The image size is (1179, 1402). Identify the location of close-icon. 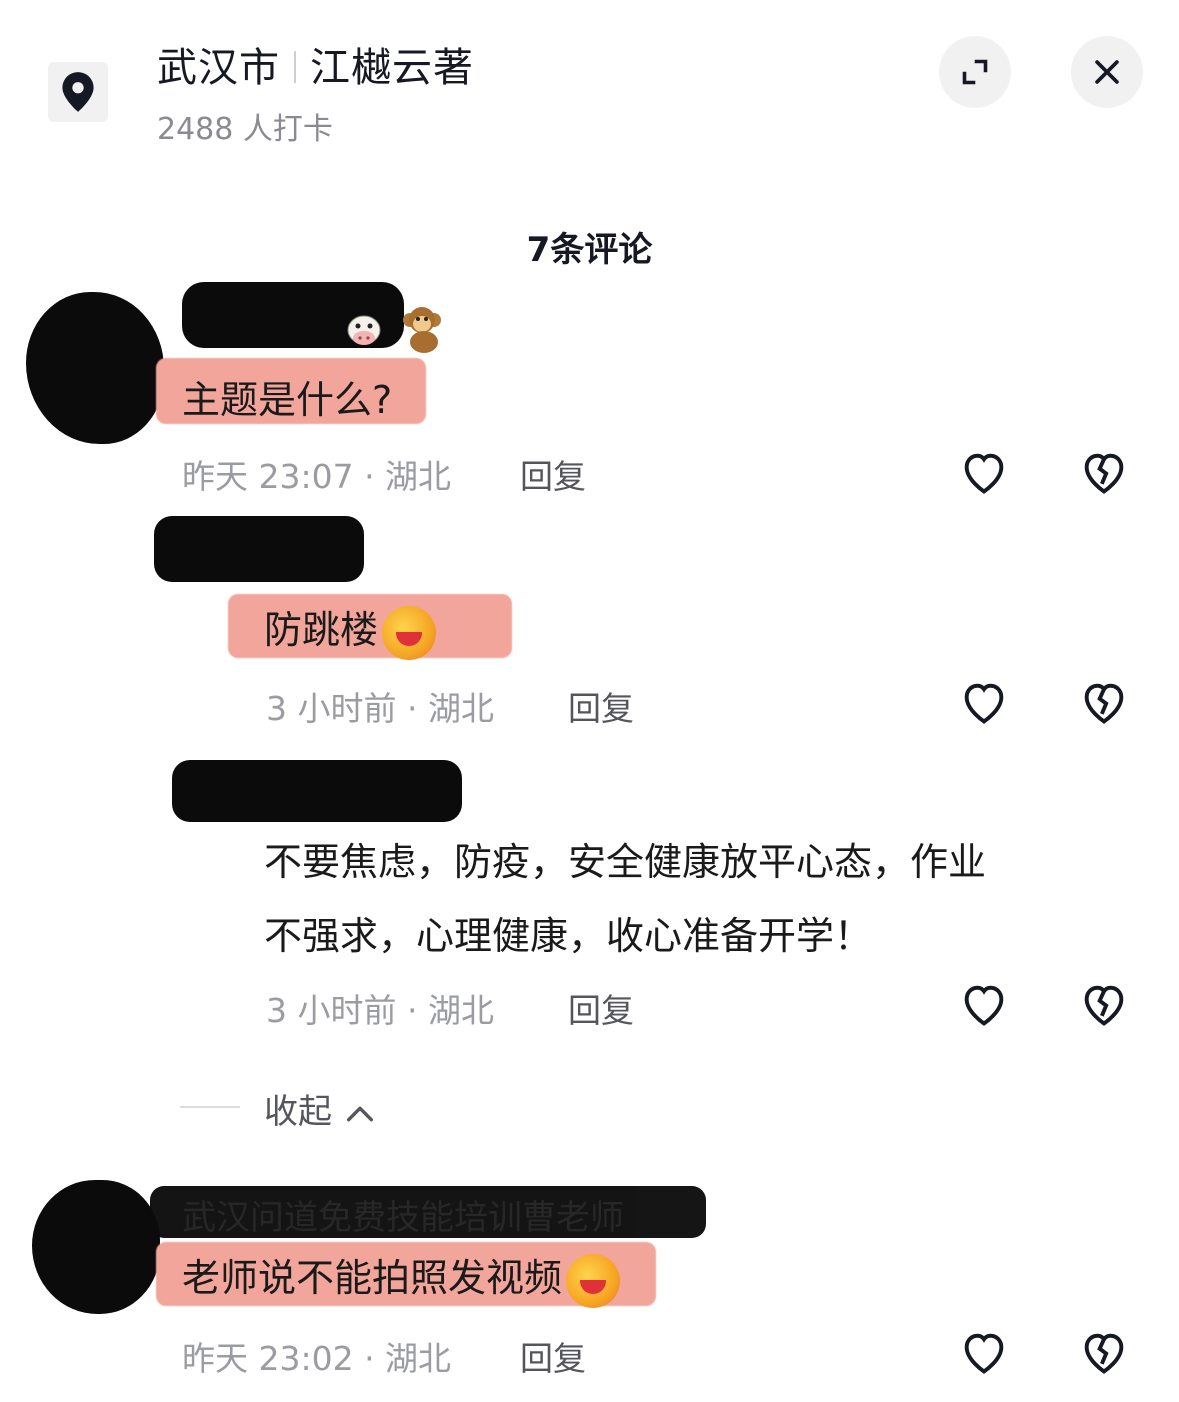
(1107, 72).